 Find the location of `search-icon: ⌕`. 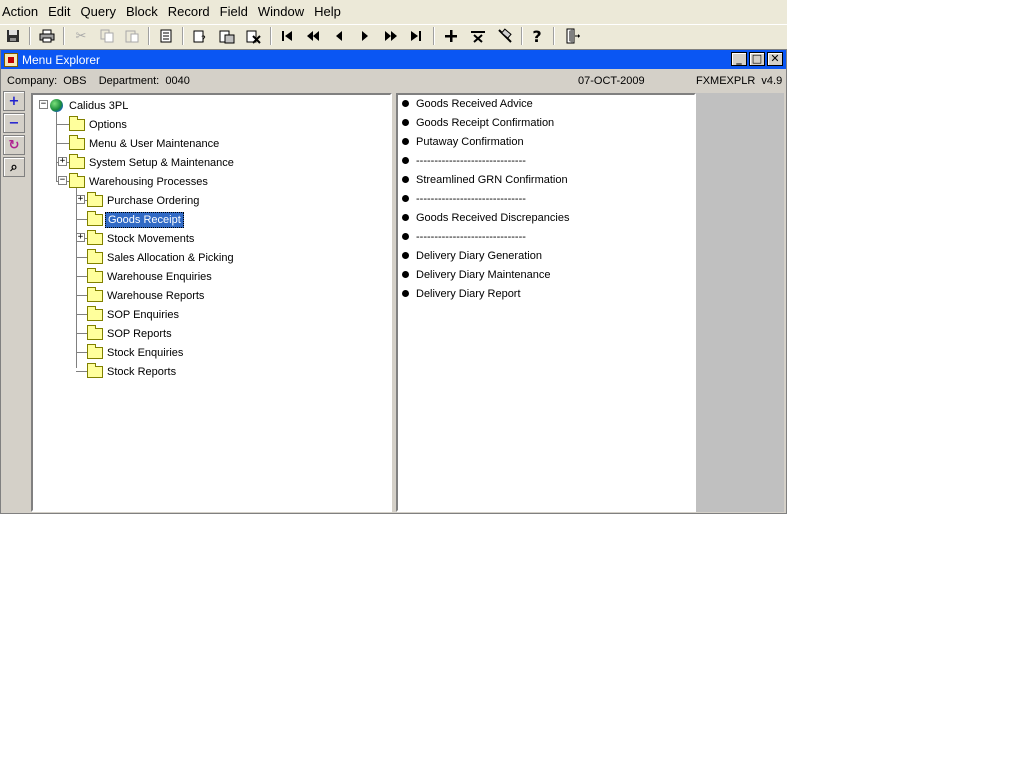

search-icon: ⌕ is located at coordinates (14, 167).